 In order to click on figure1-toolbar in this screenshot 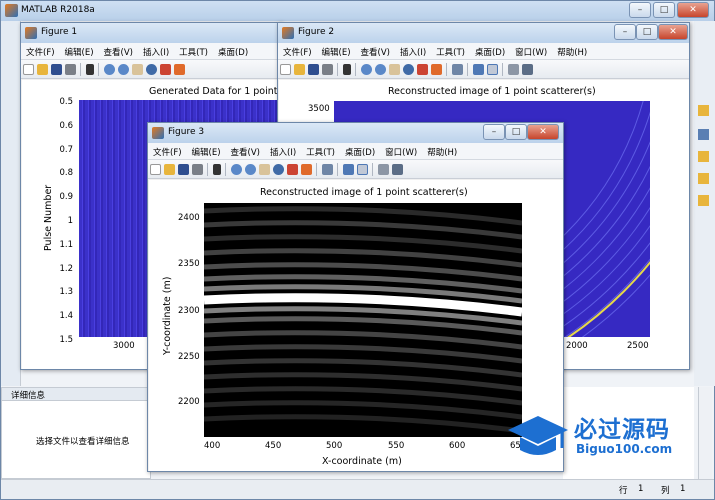, I will do `click(151, 69)`.